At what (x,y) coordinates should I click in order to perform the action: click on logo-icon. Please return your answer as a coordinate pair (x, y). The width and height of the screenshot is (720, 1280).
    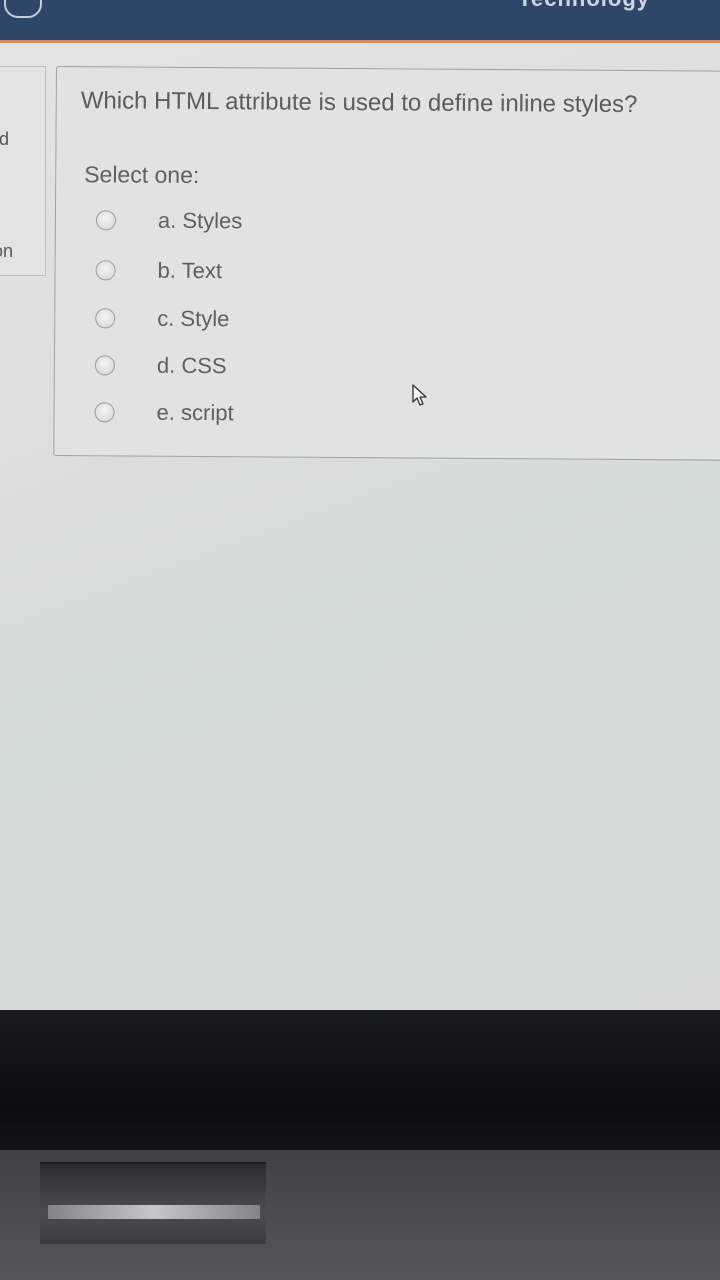
    Looking at the image, I should click on (23, 9).